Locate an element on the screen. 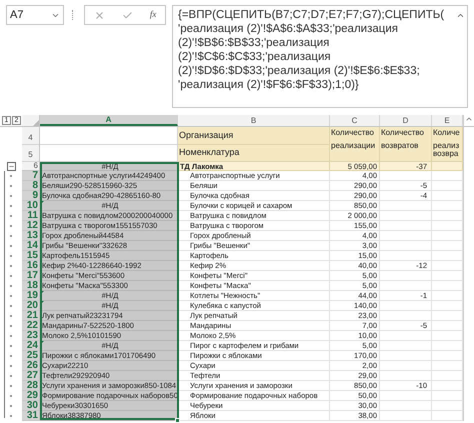  row-header: 29 is located at coordinates (31, 396).